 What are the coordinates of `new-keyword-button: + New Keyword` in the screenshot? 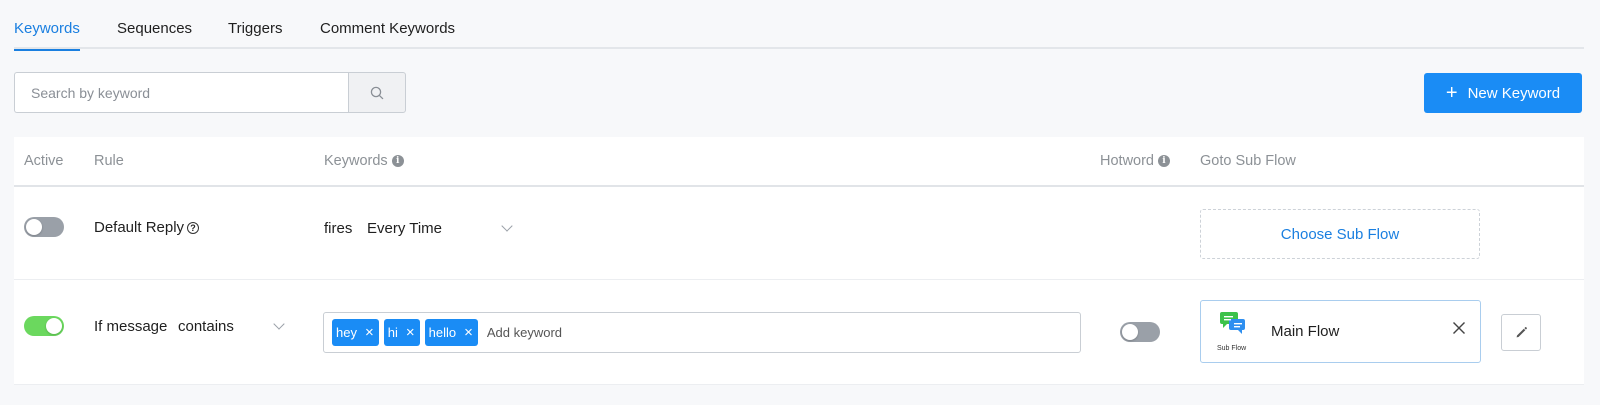 It's located at (1503, 93).